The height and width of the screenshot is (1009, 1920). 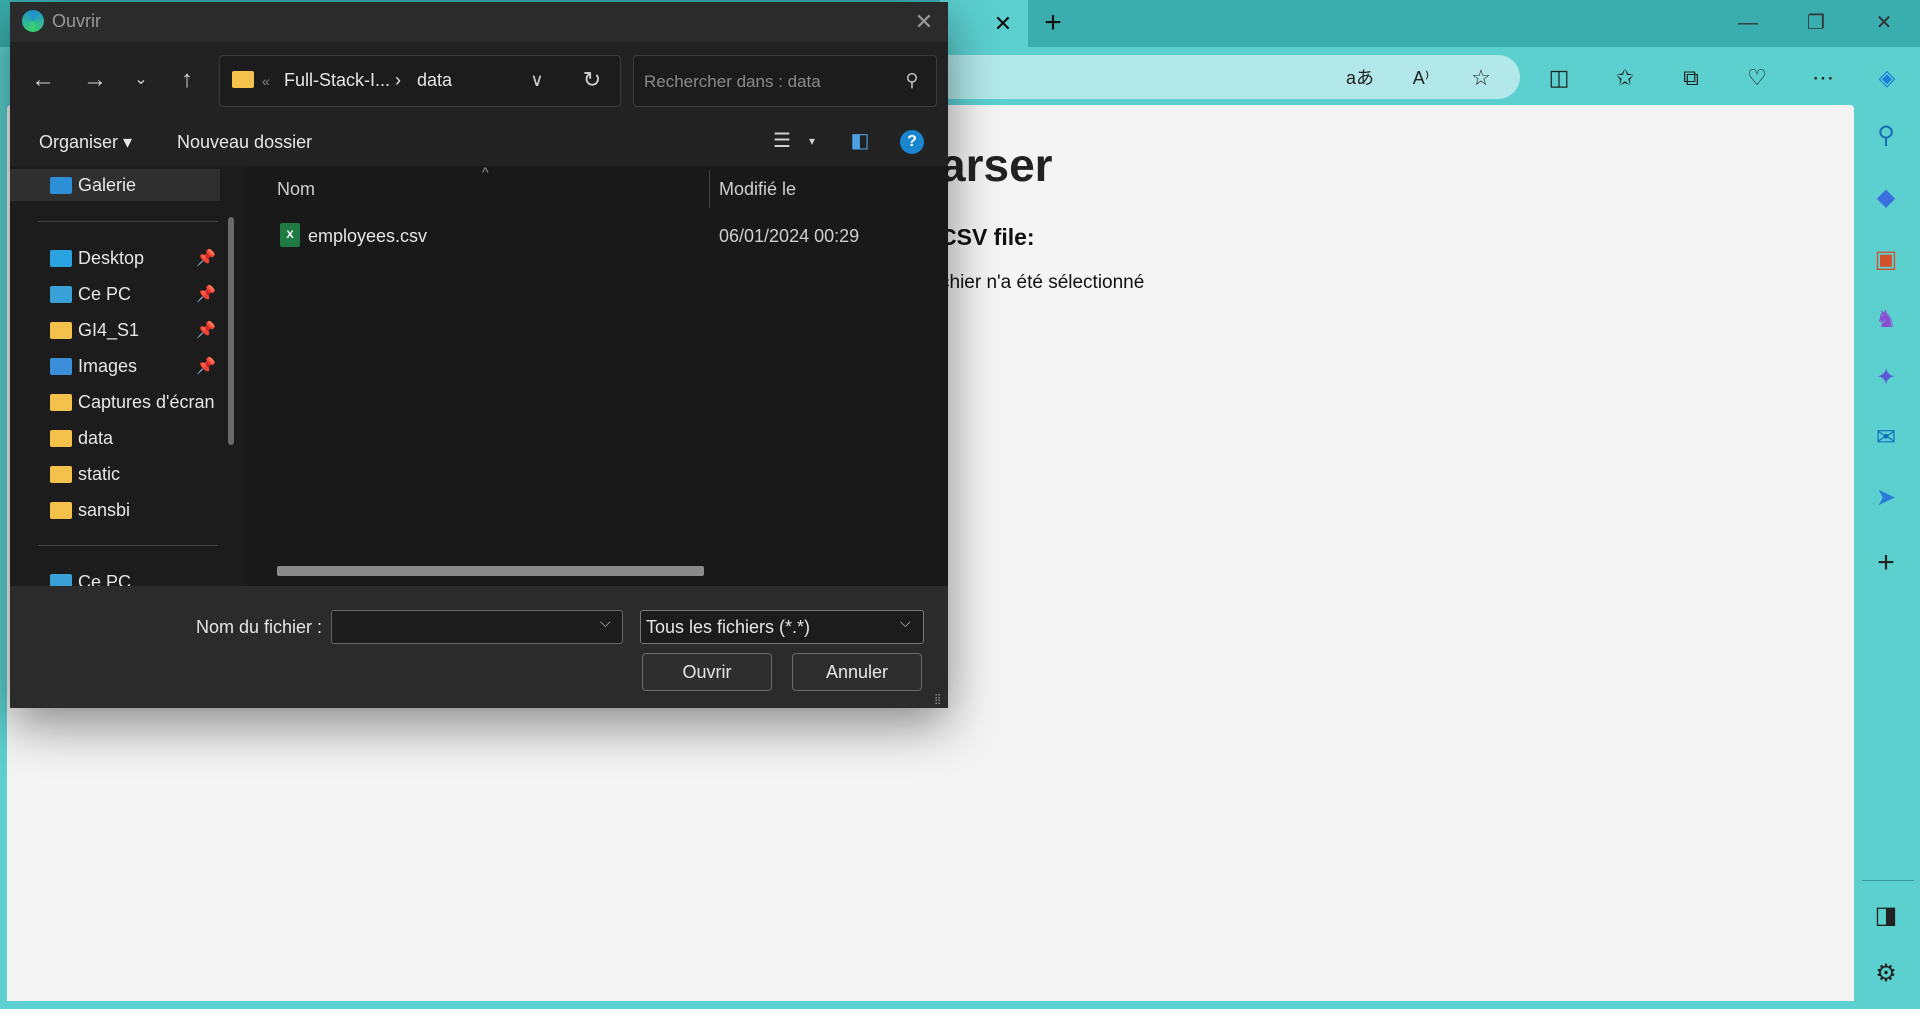 I want to click on nav-item-gi4-s1: GI4_S1 📌, so click(x=115, y=330).